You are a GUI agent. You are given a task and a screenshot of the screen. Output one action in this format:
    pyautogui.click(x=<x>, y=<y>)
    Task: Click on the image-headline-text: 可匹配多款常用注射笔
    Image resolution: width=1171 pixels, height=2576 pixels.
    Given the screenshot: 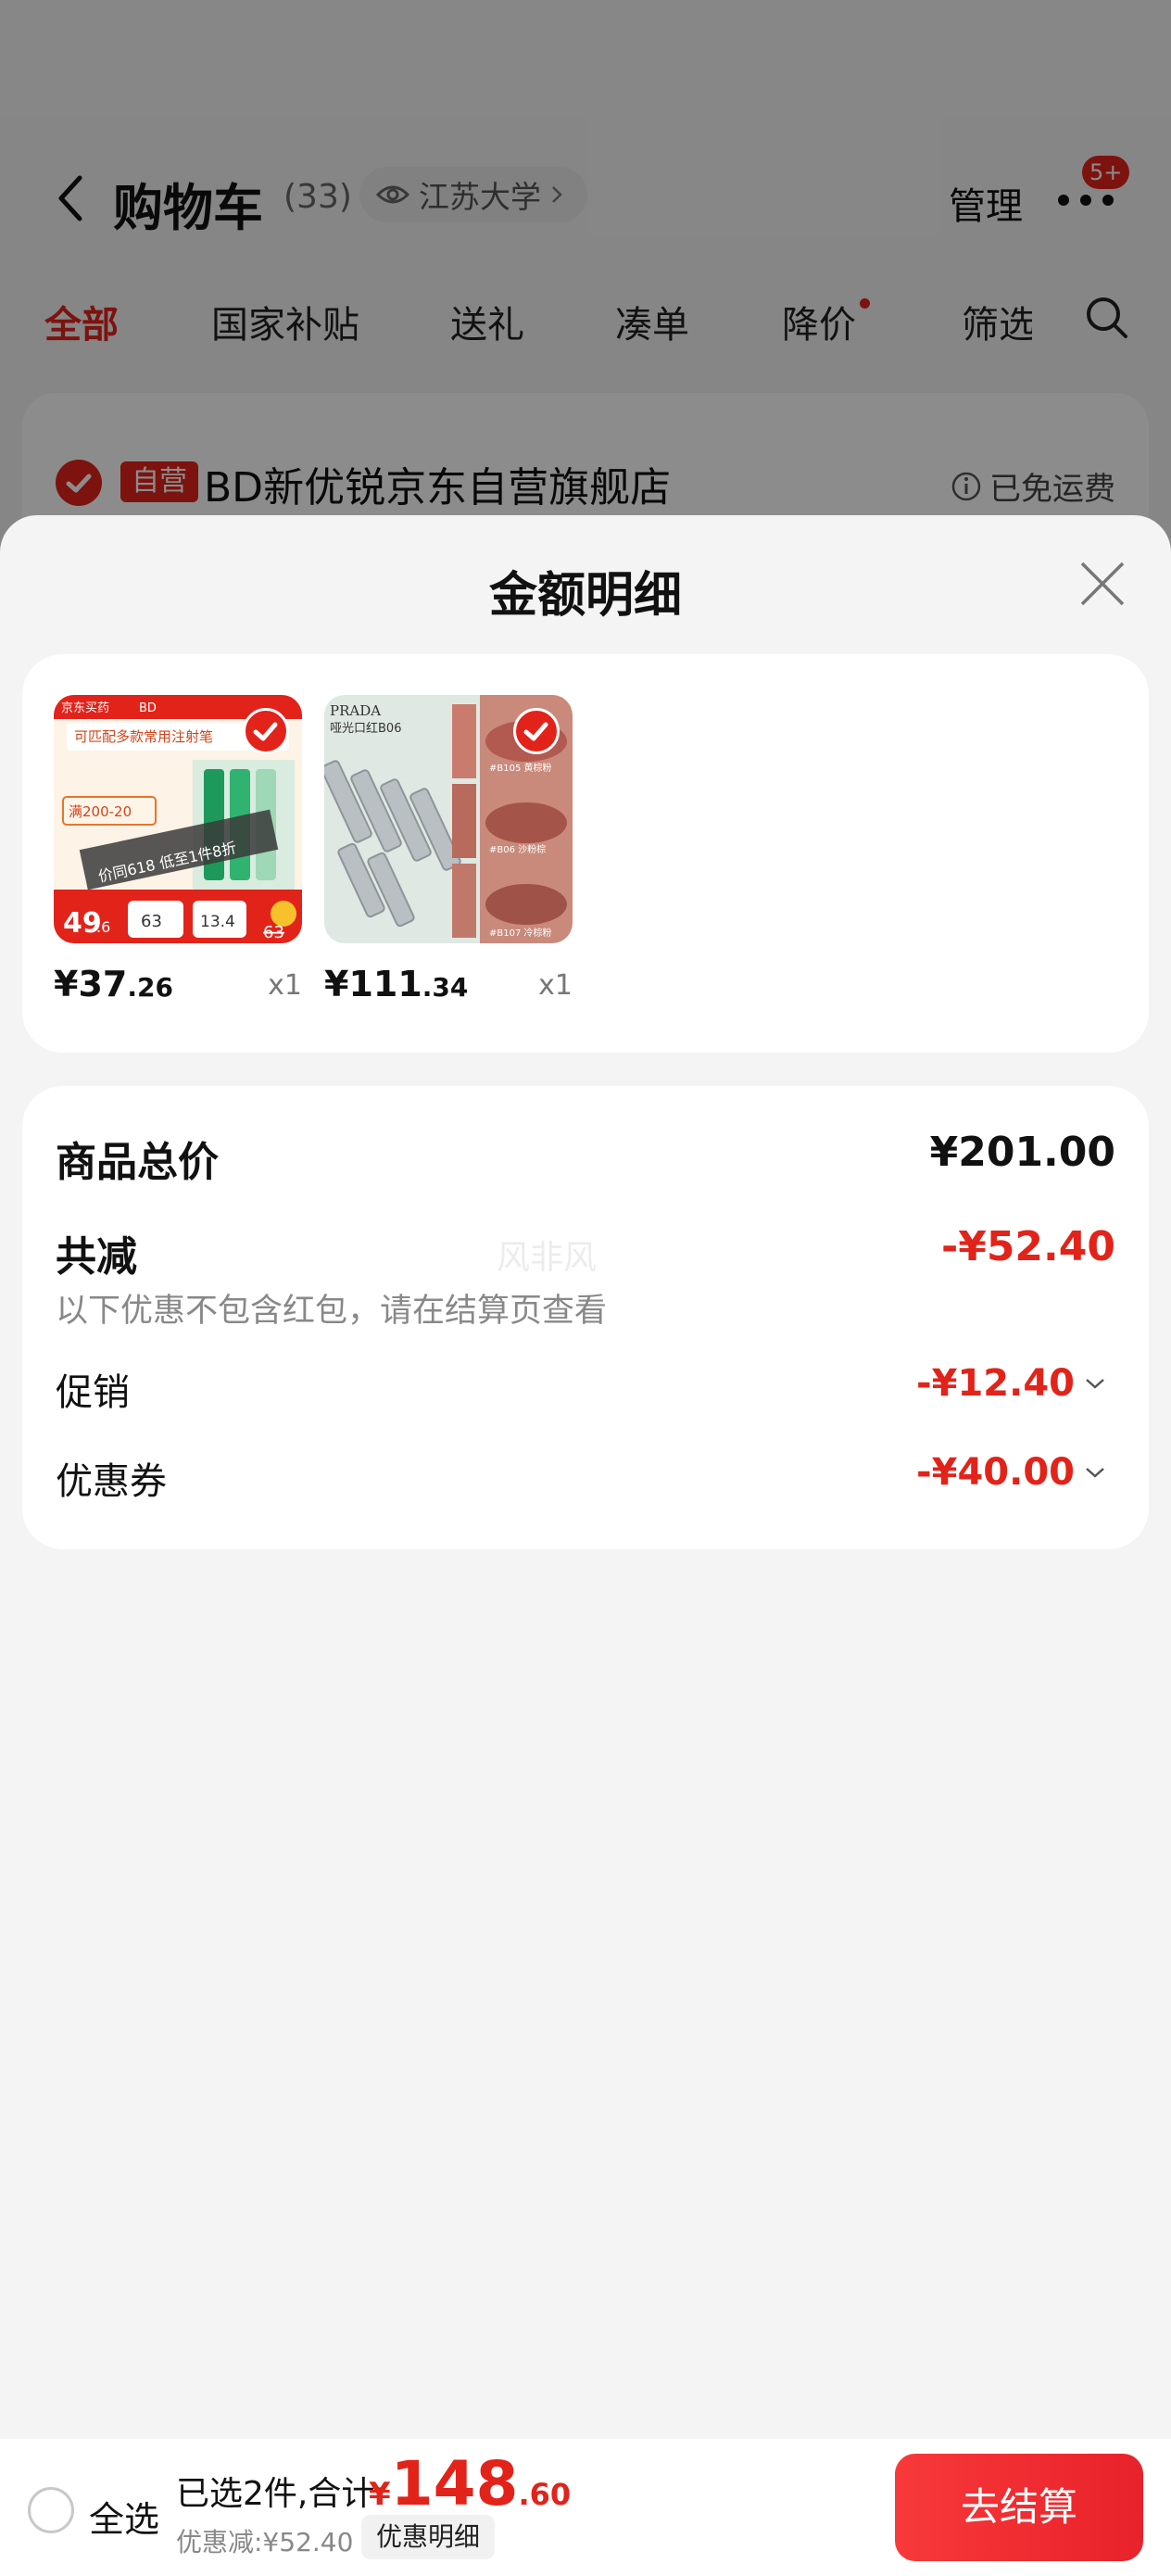 What is the action you would take?
    pyautogui.click(x=144, y=737)
    